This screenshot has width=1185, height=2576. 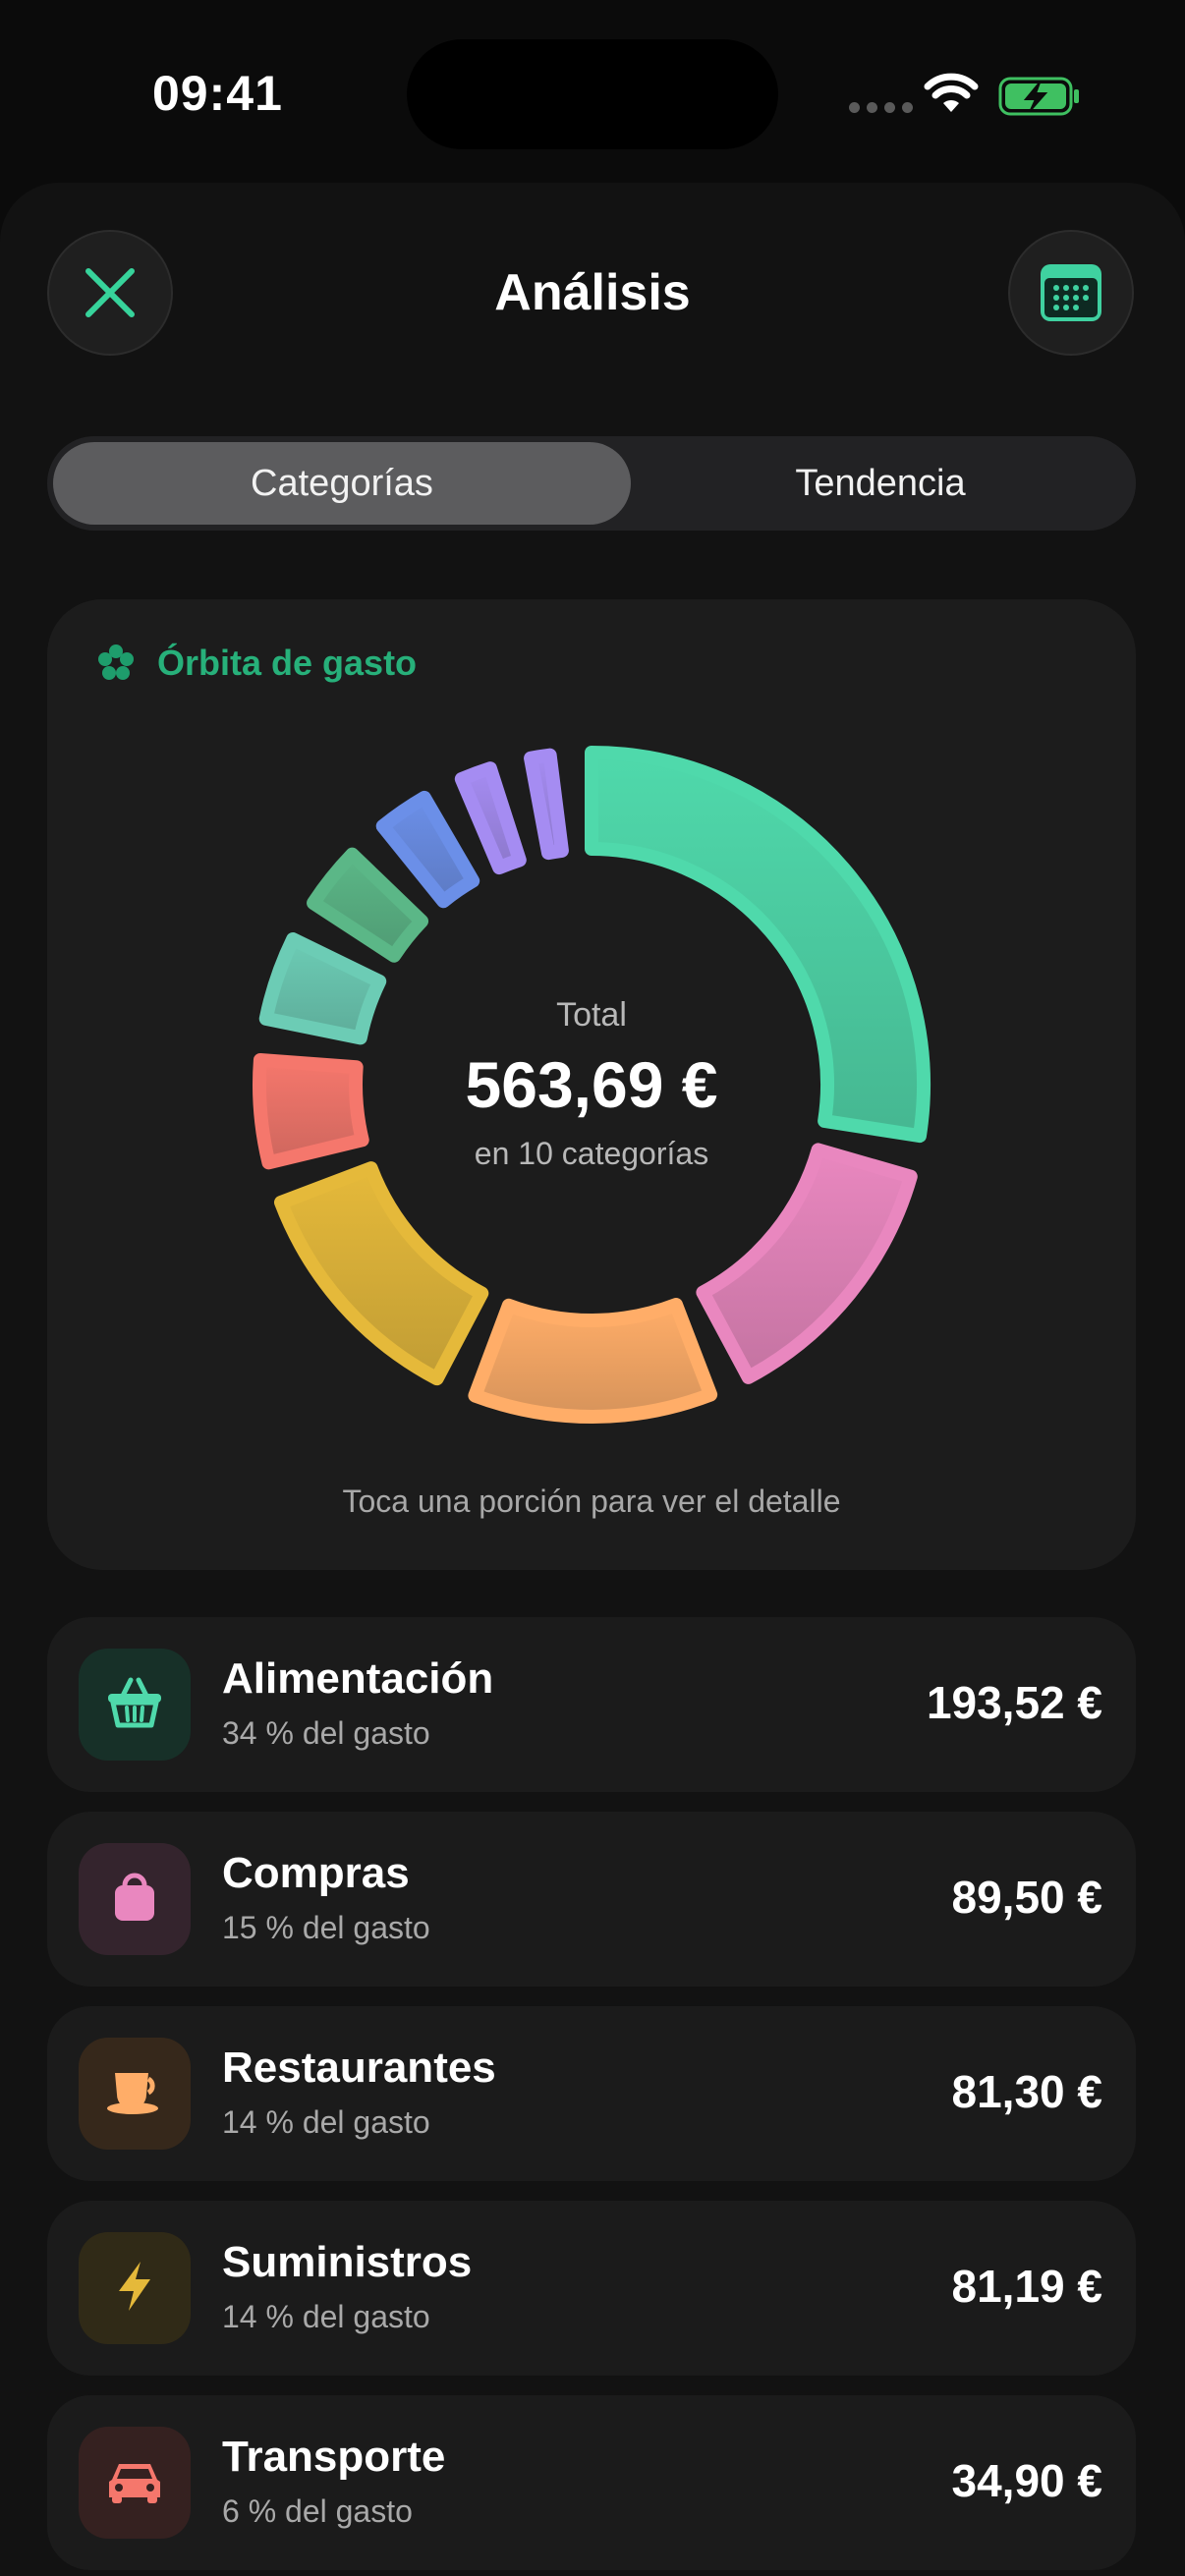 I want to click on bolt-icon, so click(x=135, y=2289).